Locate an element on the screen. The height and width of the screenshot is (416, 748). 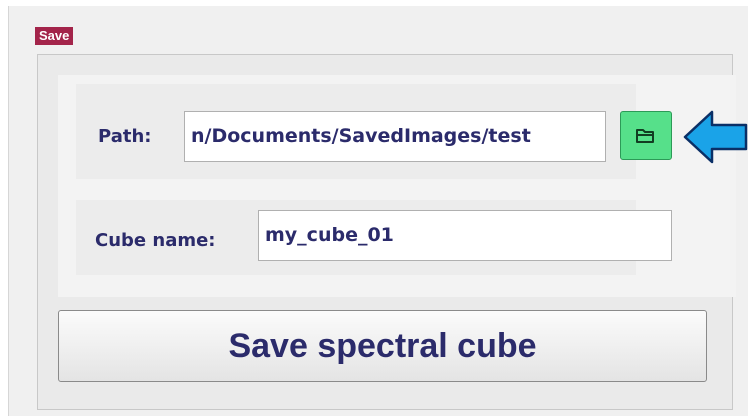
path-input: n/Documents/SavedImages/test is located at coordinates (395, 136).